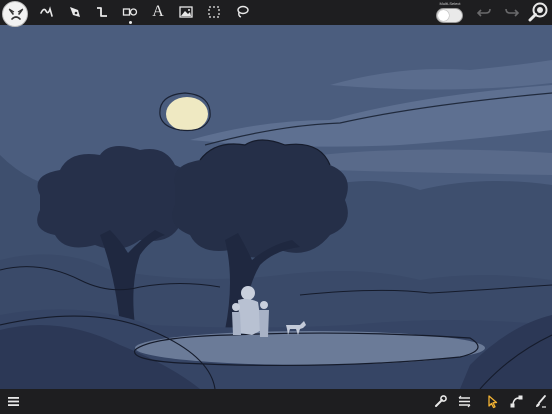 The height and width of the screenshot is (414, 552). What do you see at coordinates (130, 22) in the screenshot?
I see `selected-tool-indicator` at bounding box center [130, 22].